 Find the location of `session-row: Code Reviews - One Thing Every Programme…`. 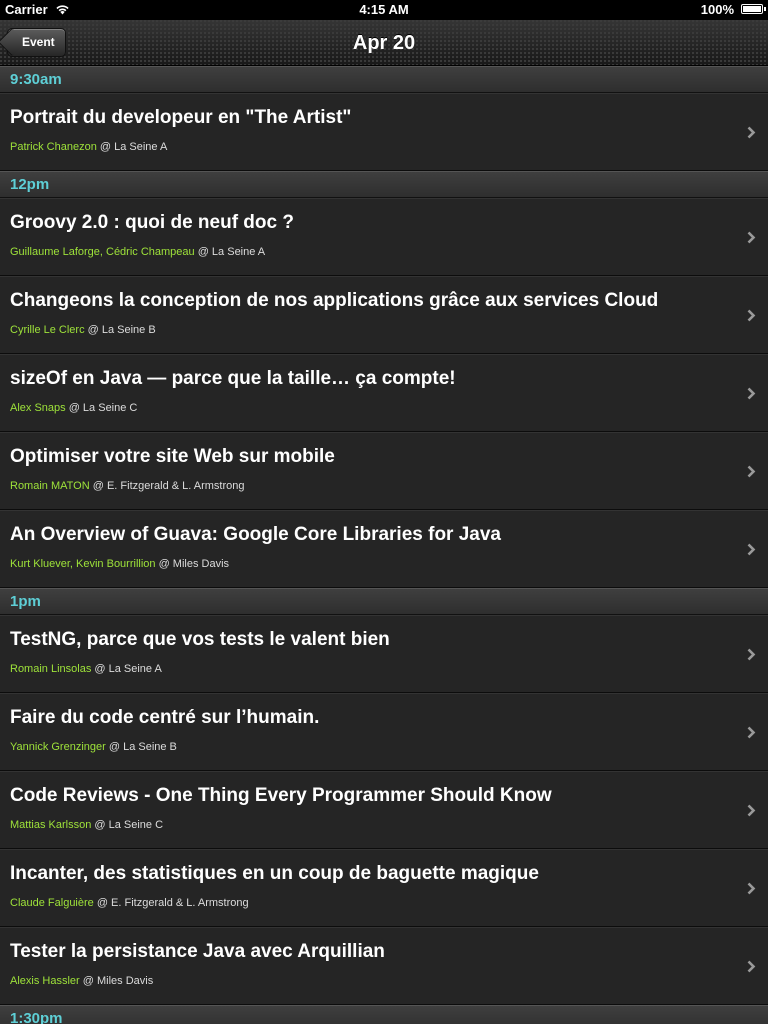

session-row: Code Reviews - One Thing Every Programme… is located at coordinates (384, 810).